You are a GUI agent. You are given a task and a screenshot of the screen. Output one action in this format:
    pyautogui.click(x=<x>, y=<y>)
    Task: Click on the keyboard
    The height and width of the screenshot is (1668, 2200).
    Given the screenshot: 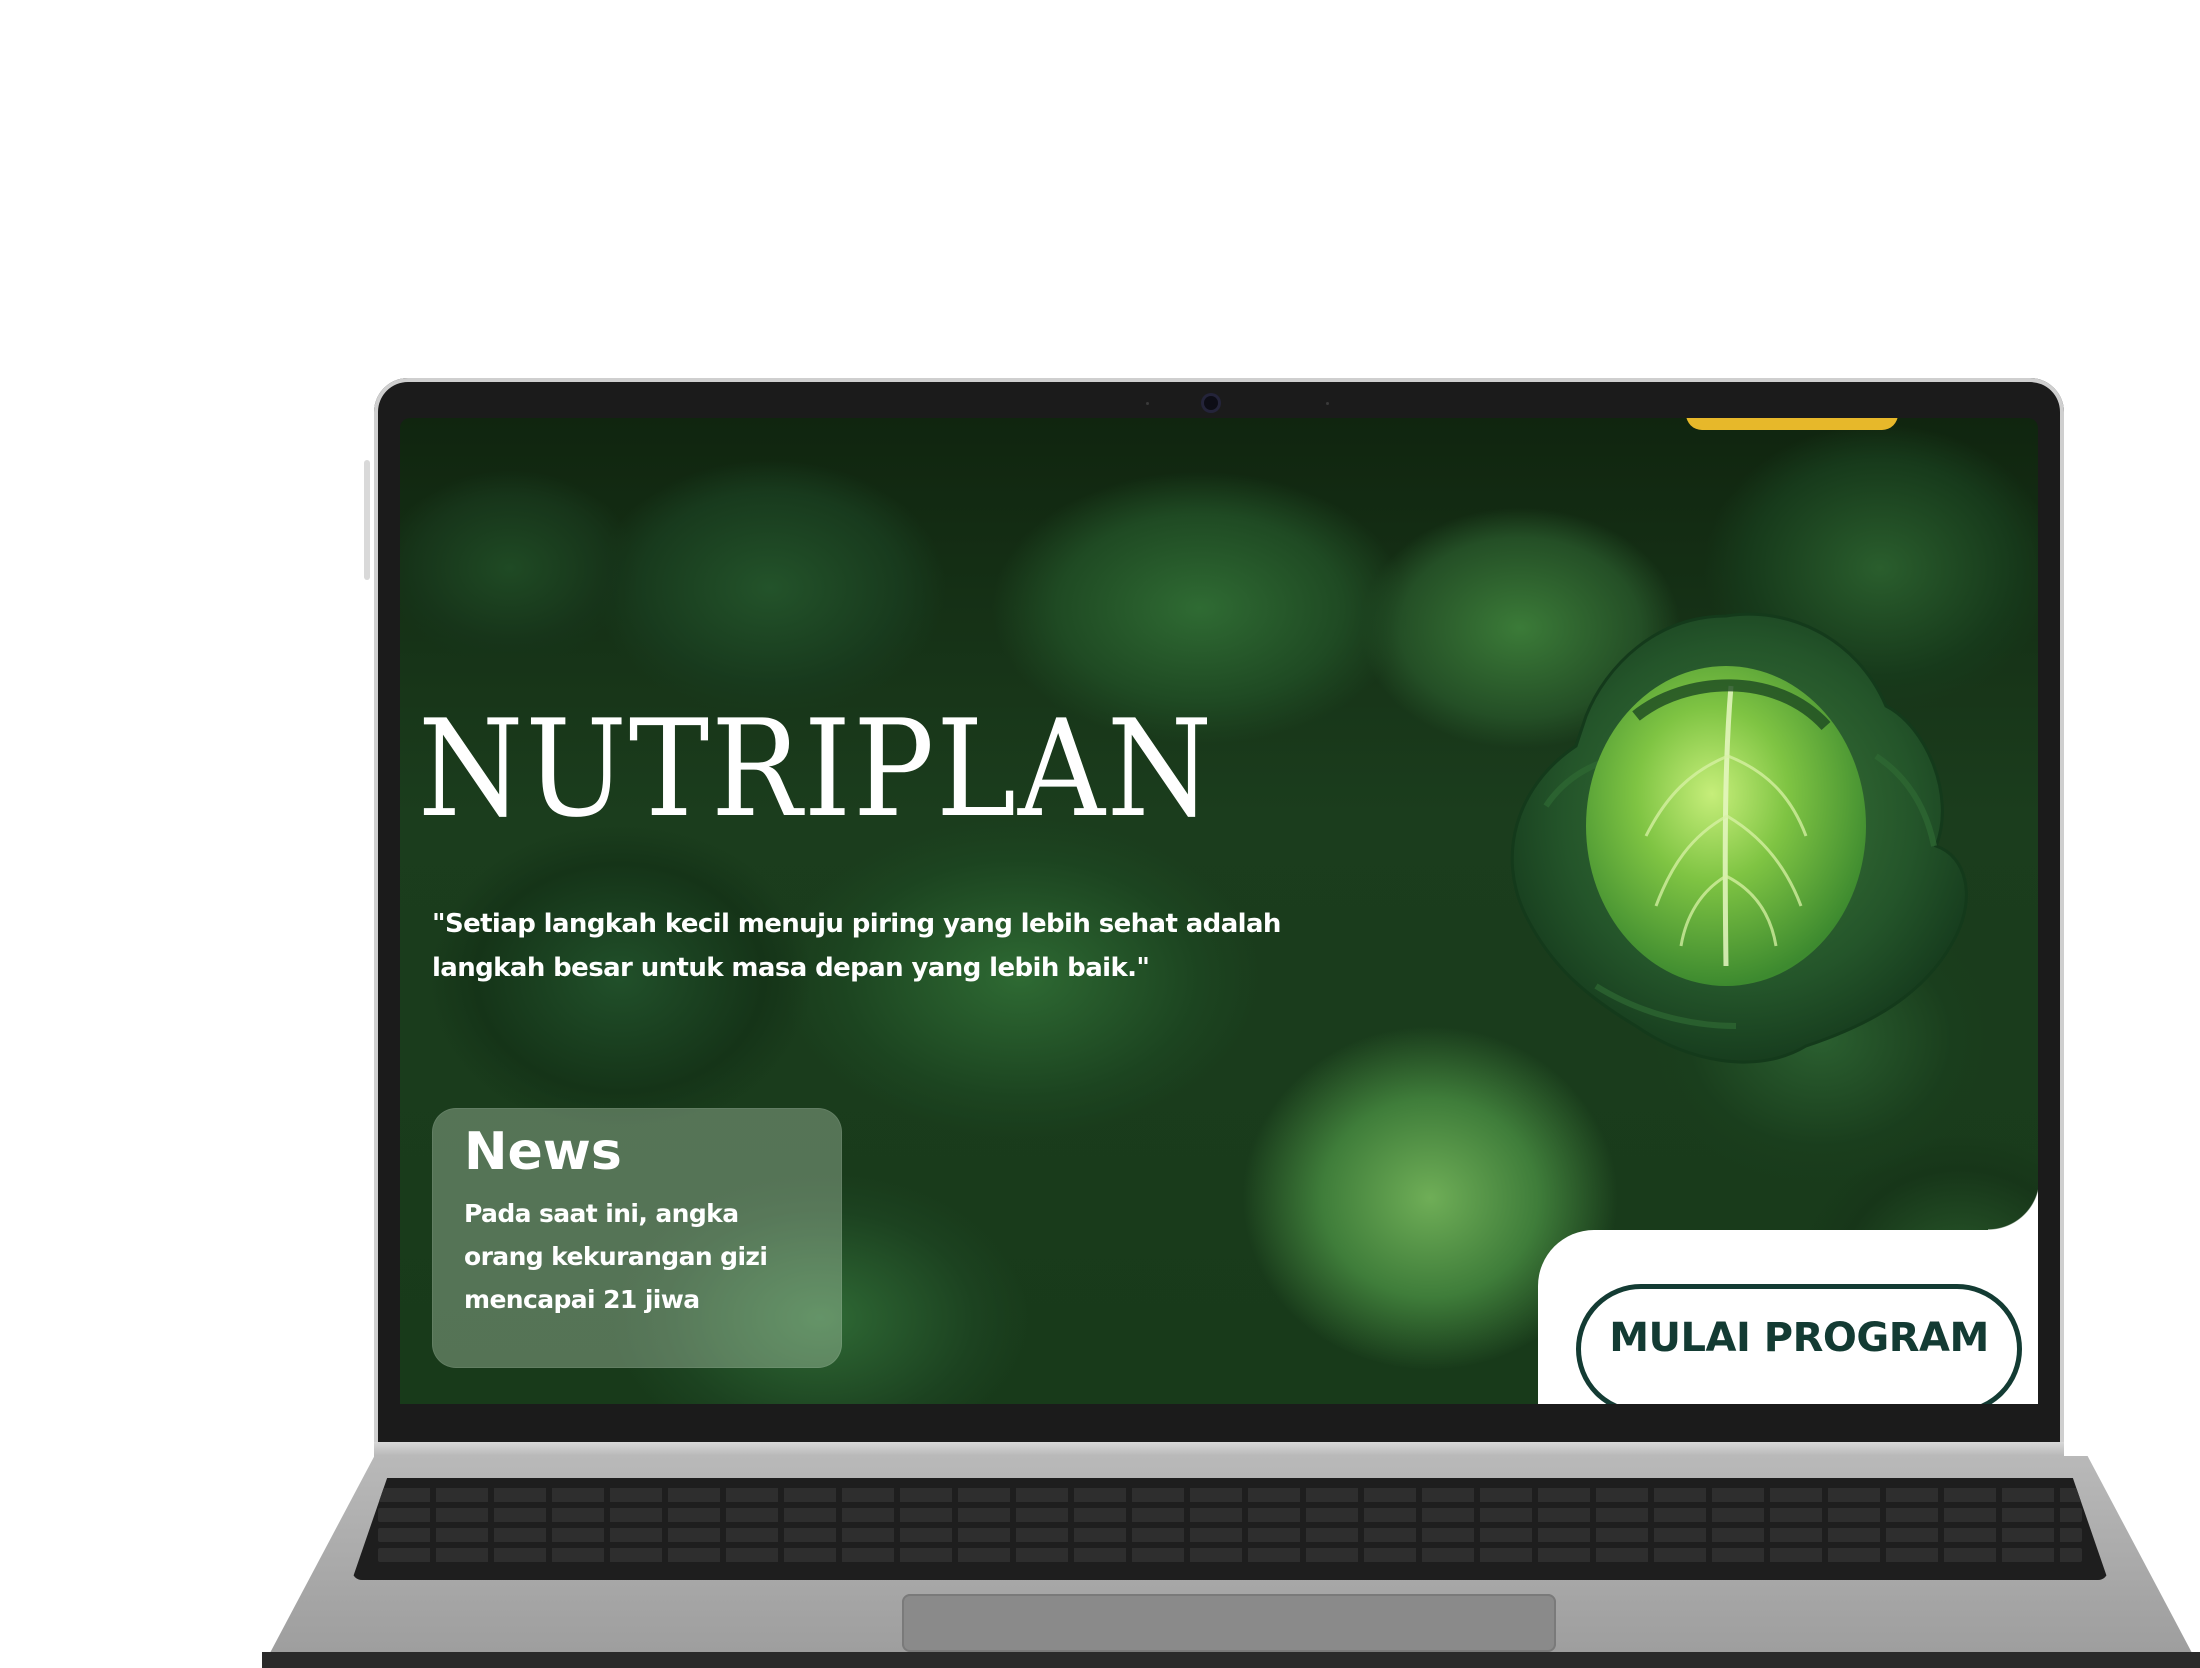 What is the action you would take?
    pyautogui.click(x=1230, y=1529)
    